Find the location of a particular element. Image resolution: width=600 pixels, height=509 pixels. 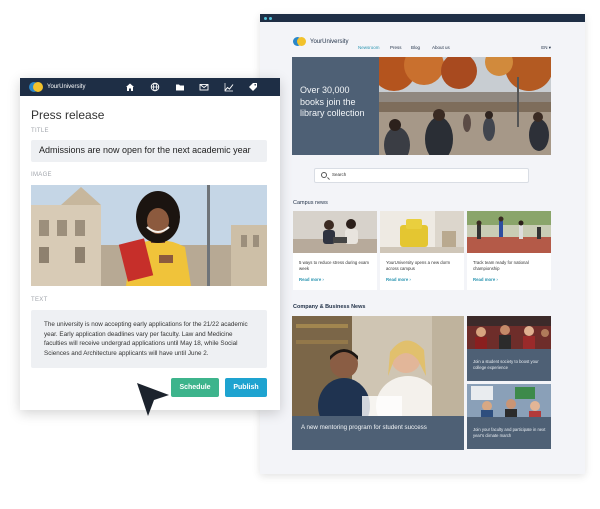

folder-icon is located at coordinates (180, 87).